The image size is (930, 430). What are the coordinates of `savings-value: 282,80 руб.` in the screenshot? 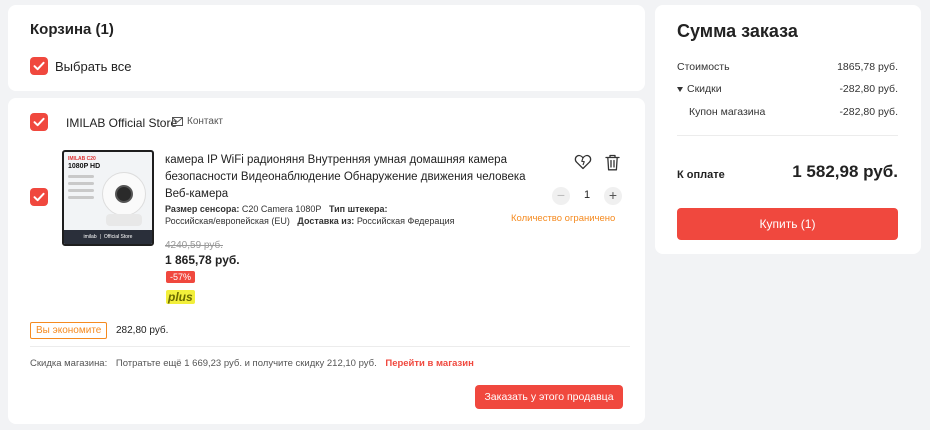 It's located at (142, 330).